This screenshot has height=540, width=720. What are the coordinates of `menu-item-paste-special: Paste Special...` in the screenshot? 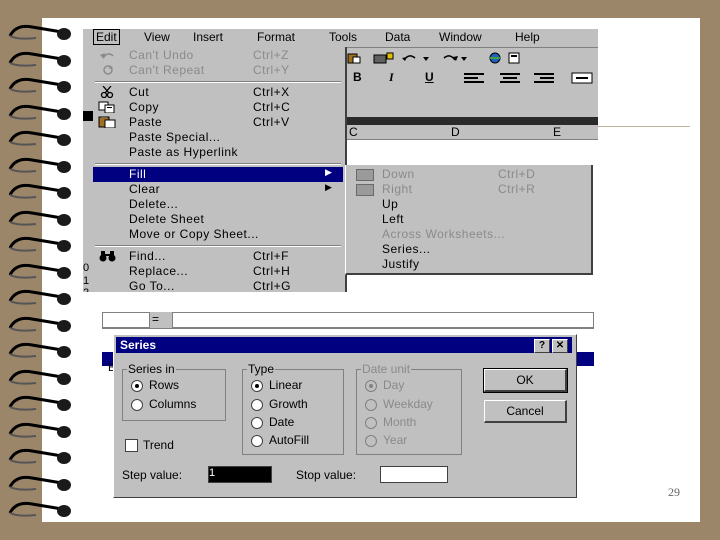 It's located at (218, 137).